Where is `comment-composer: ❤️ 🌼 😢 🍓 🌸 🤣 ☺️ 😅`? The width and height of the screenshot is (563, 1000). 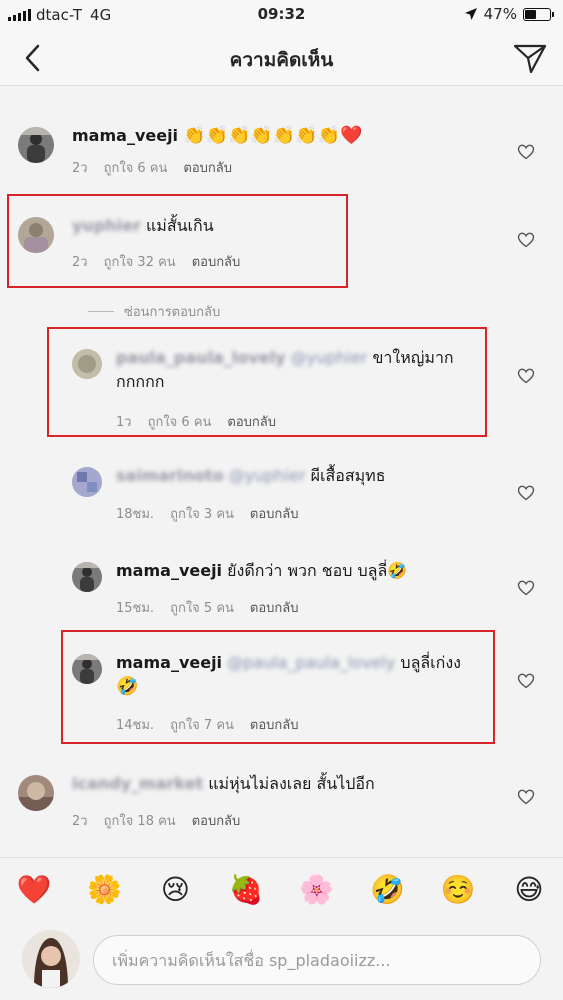 comment-composer: ❤️ 🌼 😢 🍓 🌸 🤣 ☺️ 😅 is located at coordinates (281, 928).